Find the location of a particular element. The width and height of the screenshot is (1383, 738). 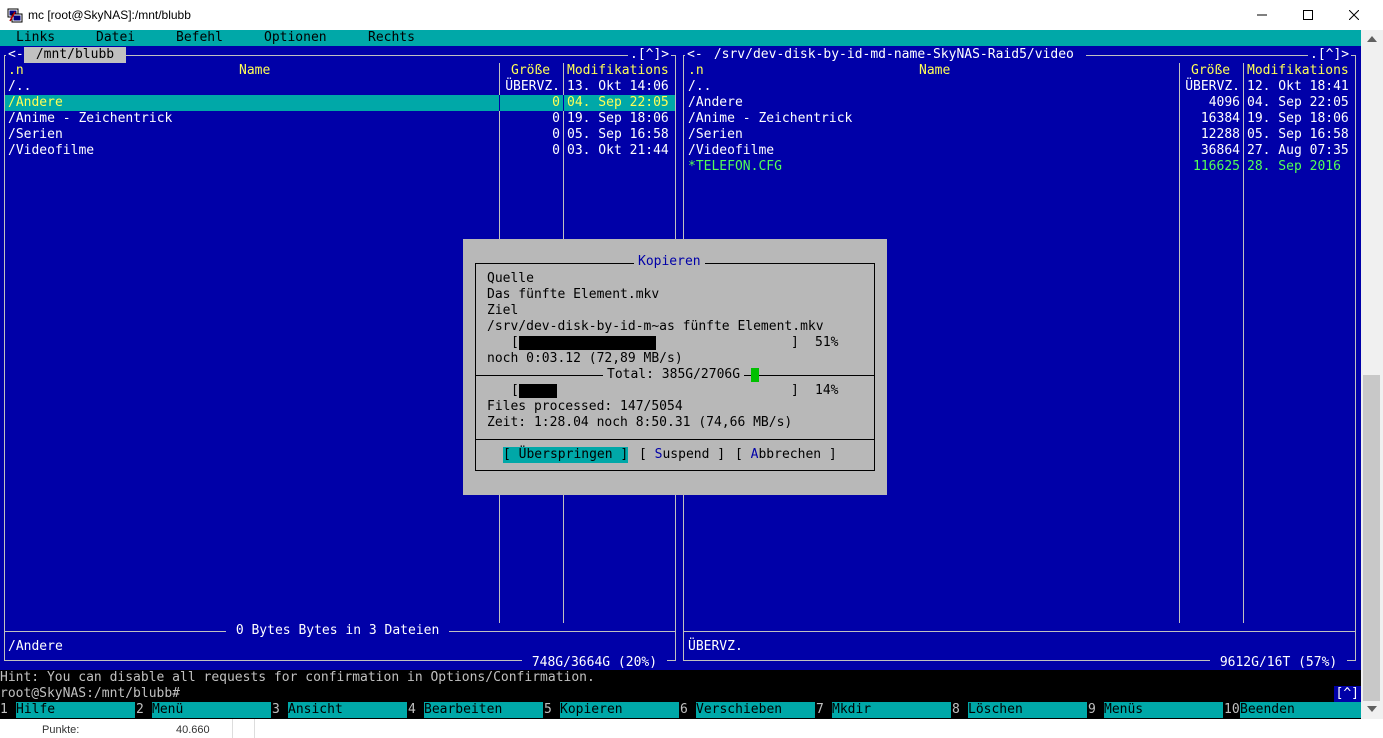

dialog-title: Kopieren is located at coordinates (669, 262).